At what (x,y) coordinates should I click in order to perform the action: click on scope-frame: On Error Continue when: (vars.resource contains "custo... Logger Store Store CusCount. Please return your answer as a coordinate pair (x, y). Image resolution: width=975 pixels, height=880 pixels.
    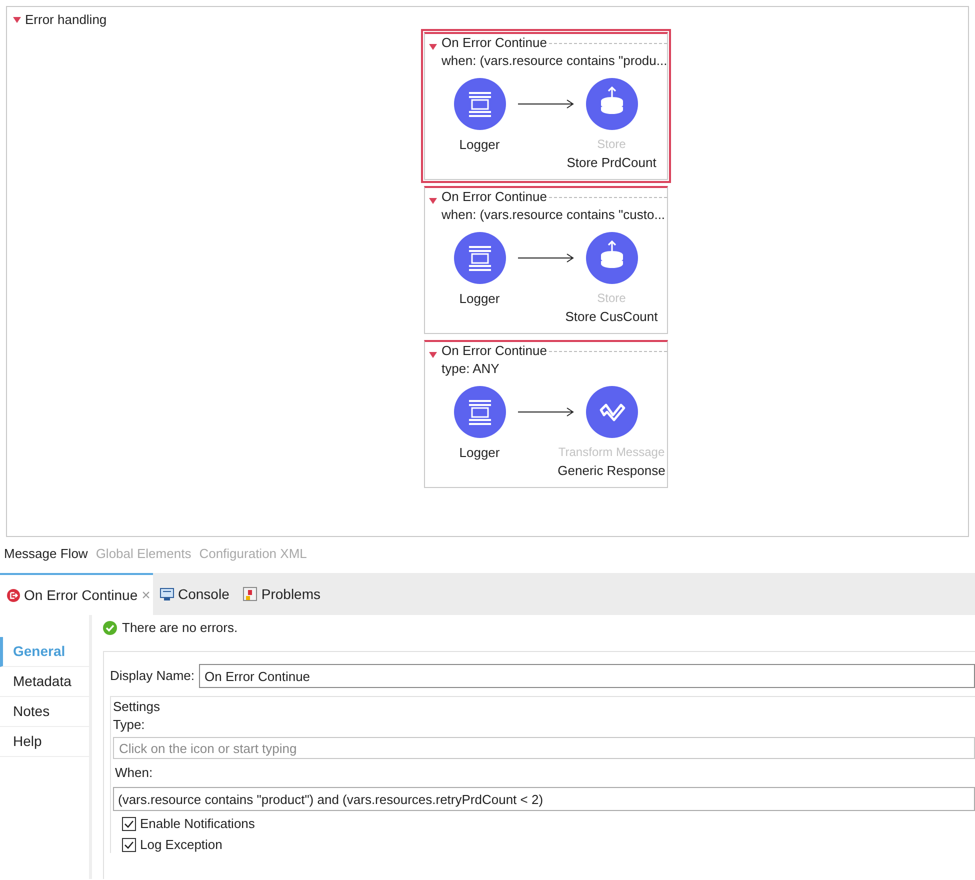
    Looking at the image, I should click on (545, 260).